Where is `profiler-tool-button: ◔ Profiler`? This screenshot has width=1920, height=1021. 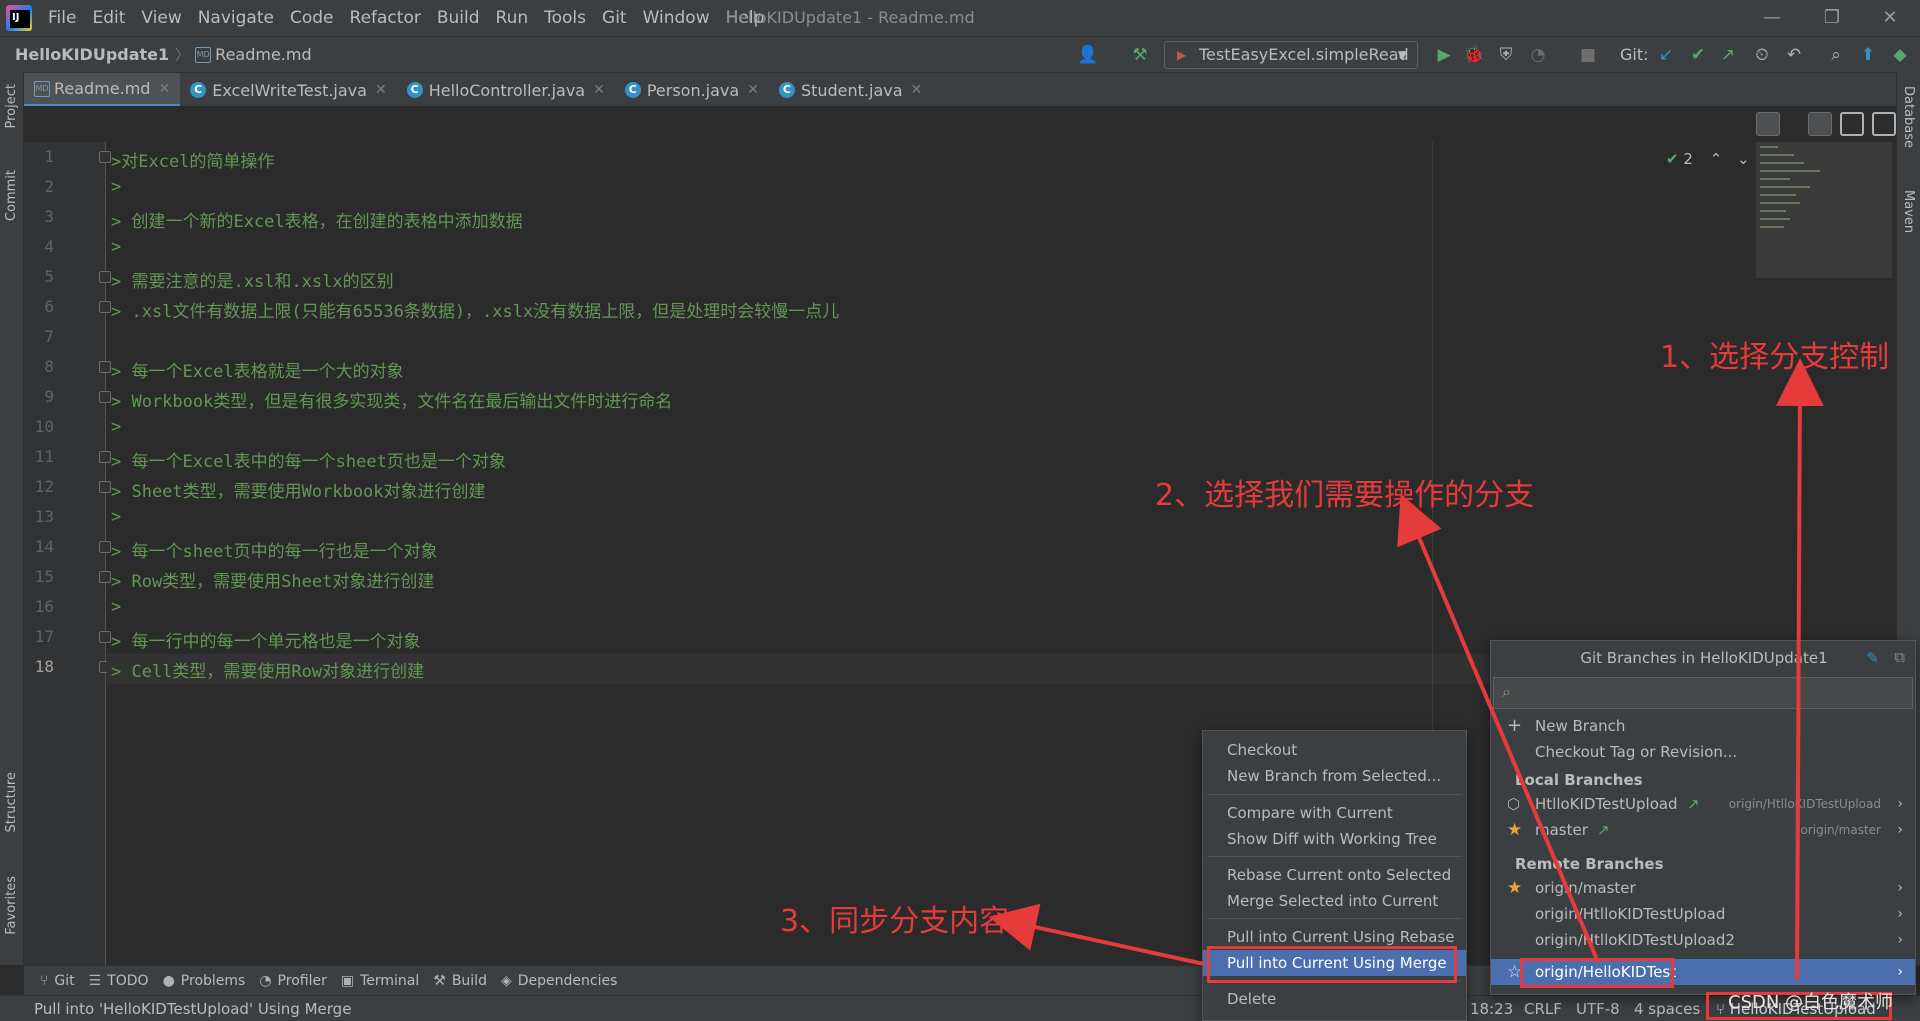 profiler-tool-button: ◔ Profiler is located at coordinates (293, 981).